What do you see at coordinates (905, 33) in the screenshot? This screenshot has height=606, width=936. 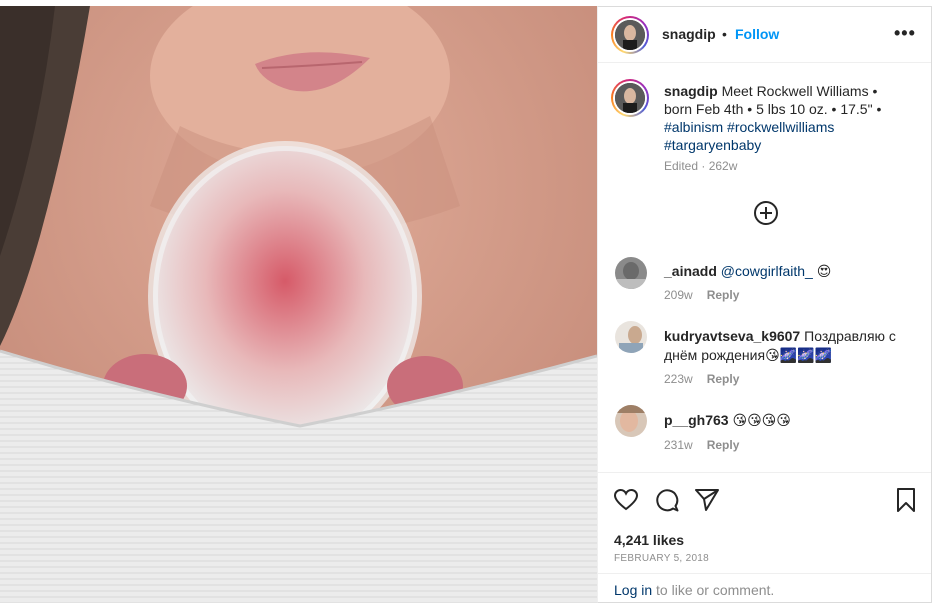 I see `more-options-icon: •••` at bounding box center [905, 33].